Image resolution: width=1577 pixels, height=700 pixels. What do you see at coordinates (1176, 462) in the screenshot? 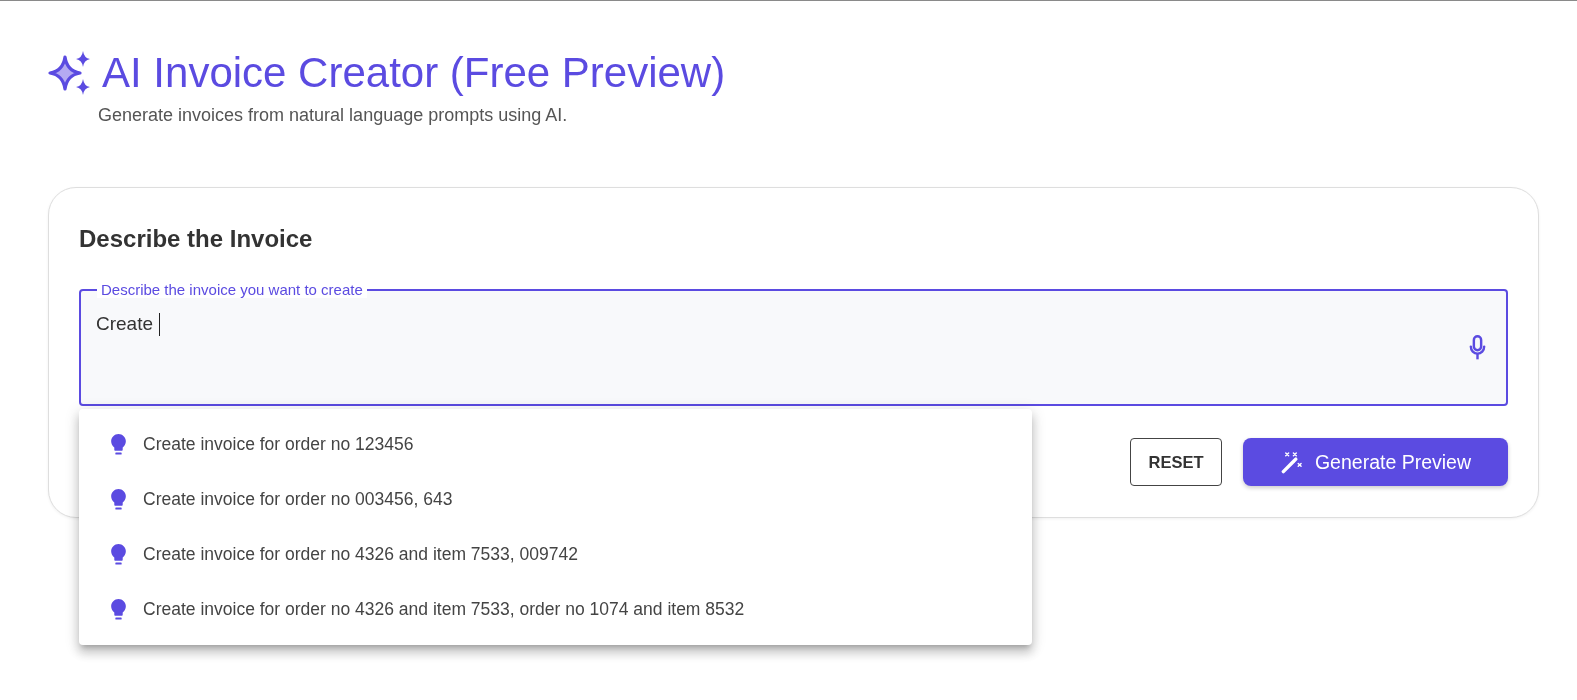
I see `reset-button: RESET` at bounding box center [1176, 462].